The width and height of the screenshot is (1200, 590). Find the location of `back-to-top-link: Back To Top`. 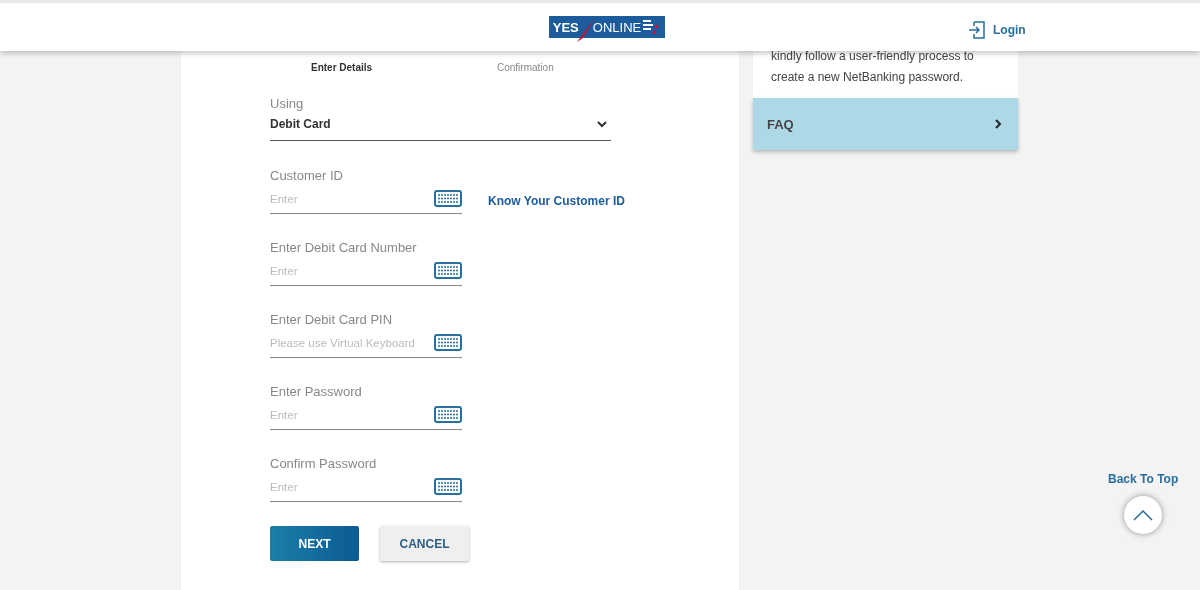

back-to-top-link: Back To Top is located at coordinates (1143, 479).